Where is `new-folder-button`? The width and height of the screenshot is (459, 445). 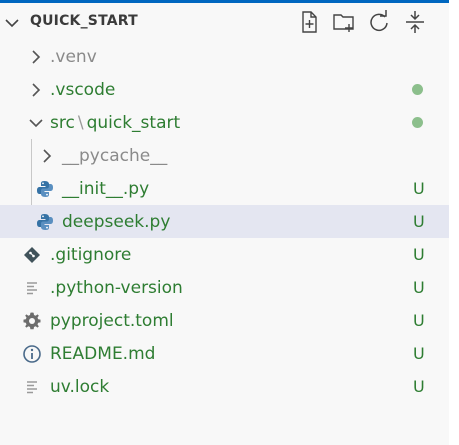
new-folder-button is located at coordinates (344, 24).